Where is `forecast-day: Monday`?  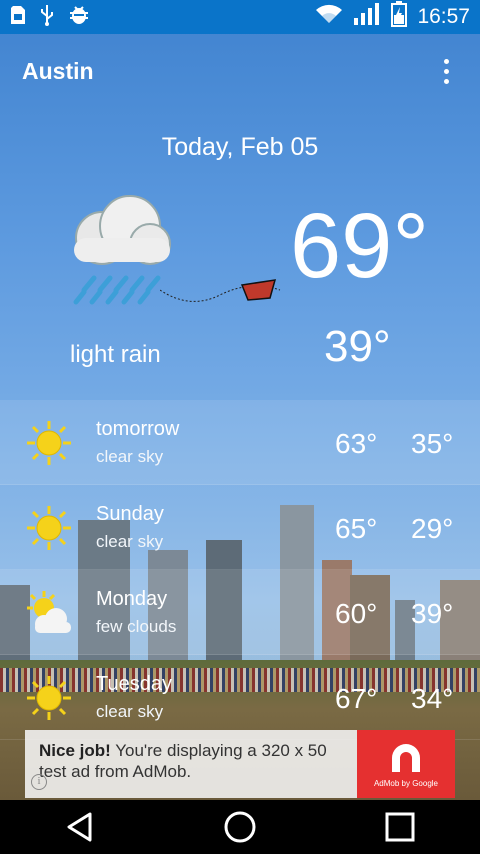 forecast-day: Monday is located at coordinates (132, 599).